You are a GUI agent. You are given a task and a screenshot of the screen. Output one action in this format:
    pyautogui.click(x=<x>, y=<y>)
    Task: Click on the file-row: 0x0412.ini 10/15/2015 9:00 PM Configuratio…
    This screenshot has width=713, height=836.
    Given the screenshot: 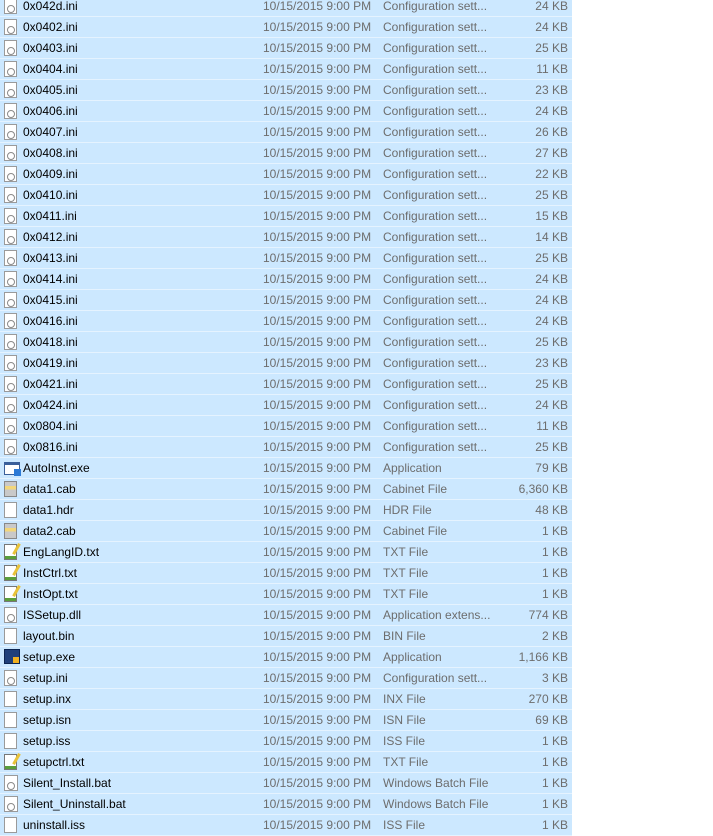 What is the action you would take?
    pyautogui.click(x=286, y=237)
    